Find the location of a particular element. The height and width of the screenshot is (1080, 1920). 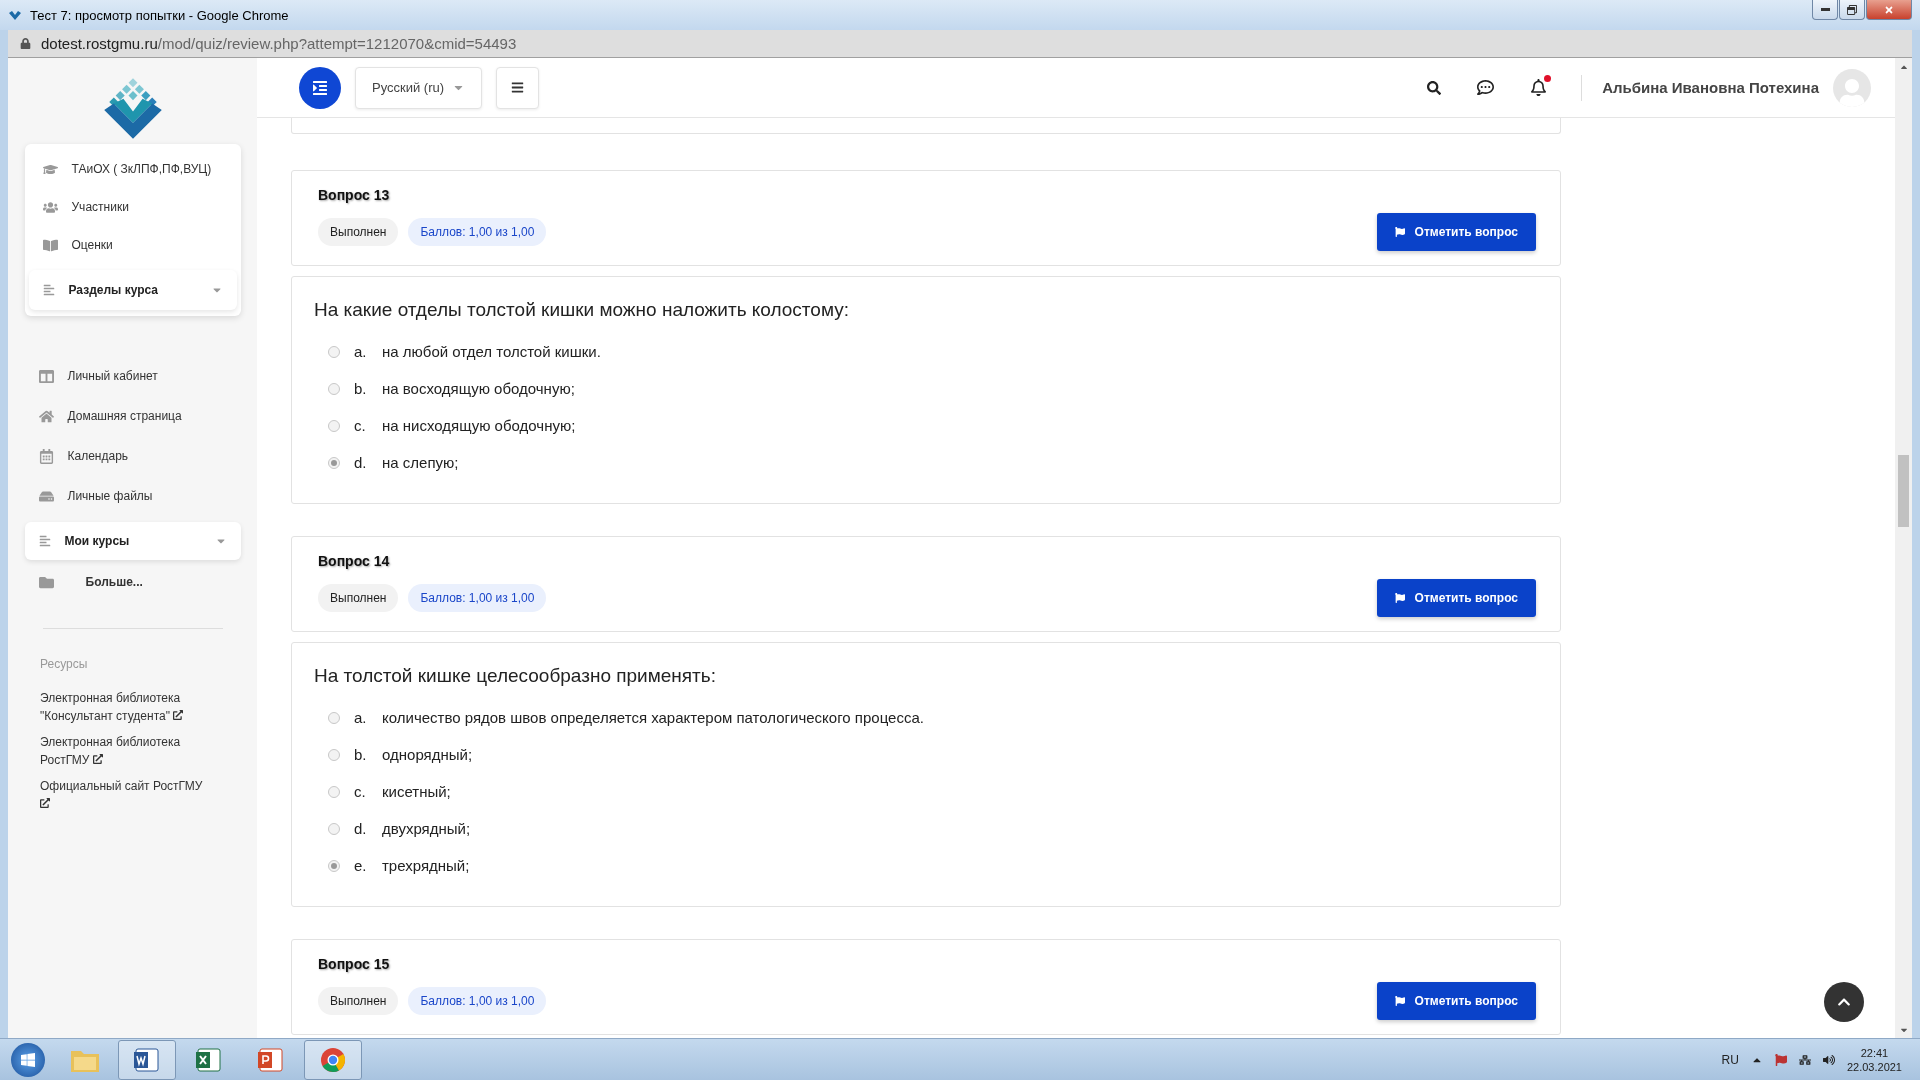

close-button is located at coordinates (1889, 10).